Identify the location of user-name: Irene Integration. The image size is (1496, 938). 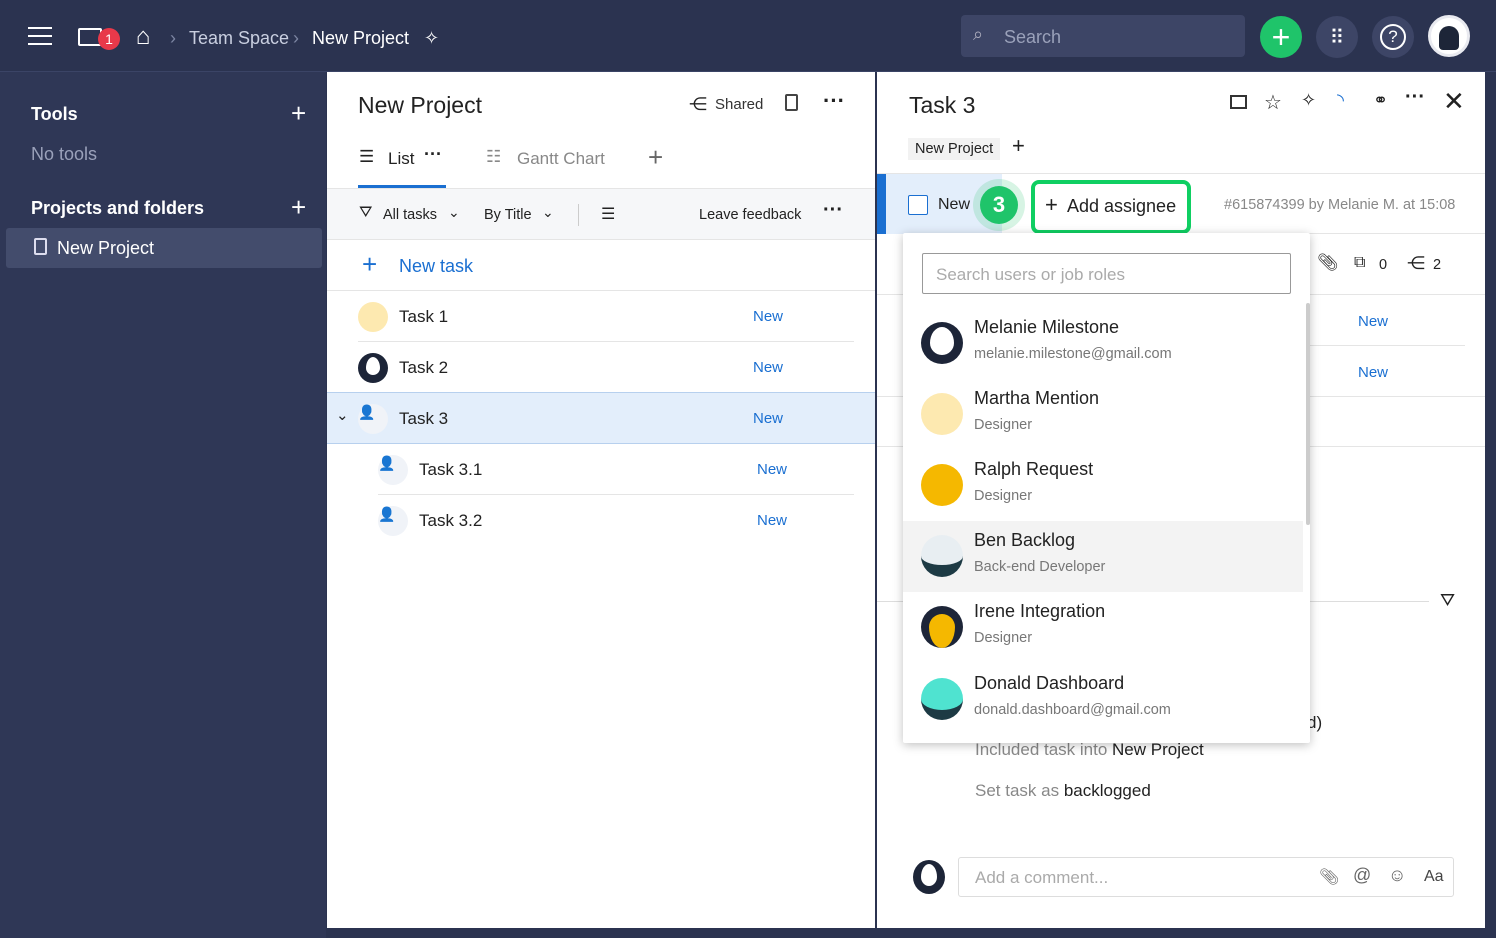
(1040, 611).